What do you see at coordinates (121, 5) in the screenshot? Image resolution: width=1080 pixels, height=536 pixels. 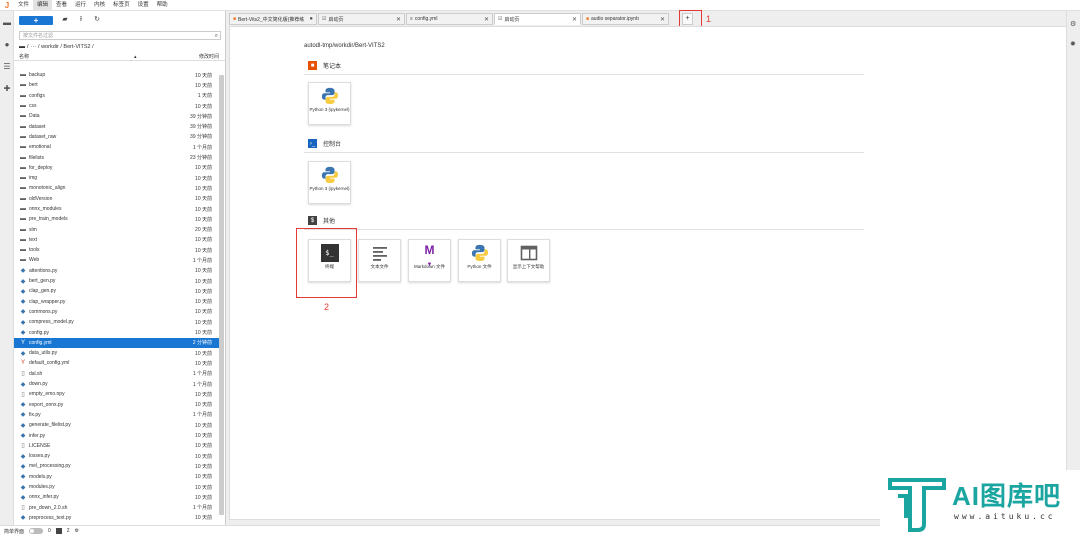 I see `menu-item: 标签页` at bounding box center [121, 5].